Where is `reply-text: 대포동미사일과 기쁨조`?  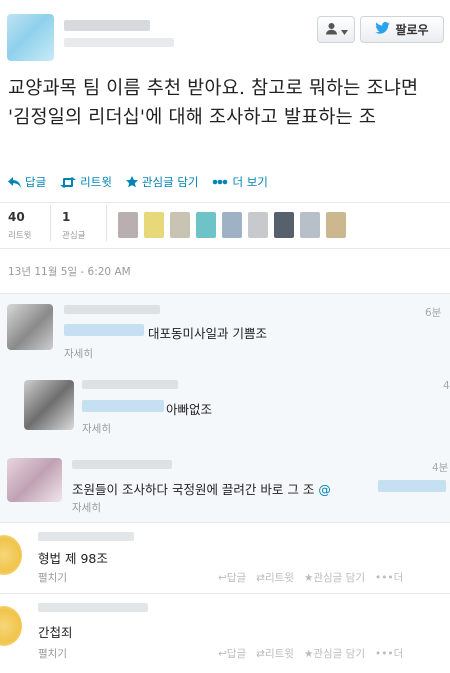
reply-text: 대포동미사일과 기쁨조 is located at coordinates (207, 333).